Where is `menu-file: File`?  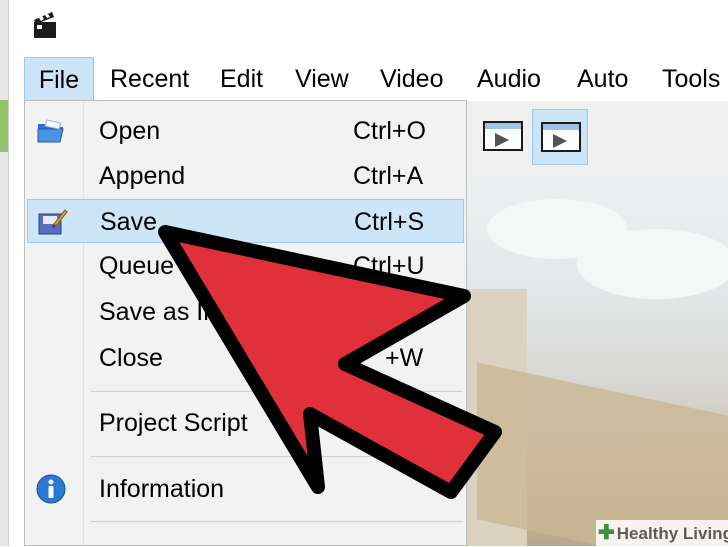 menu-file: File is located at coordinates (59, 79).